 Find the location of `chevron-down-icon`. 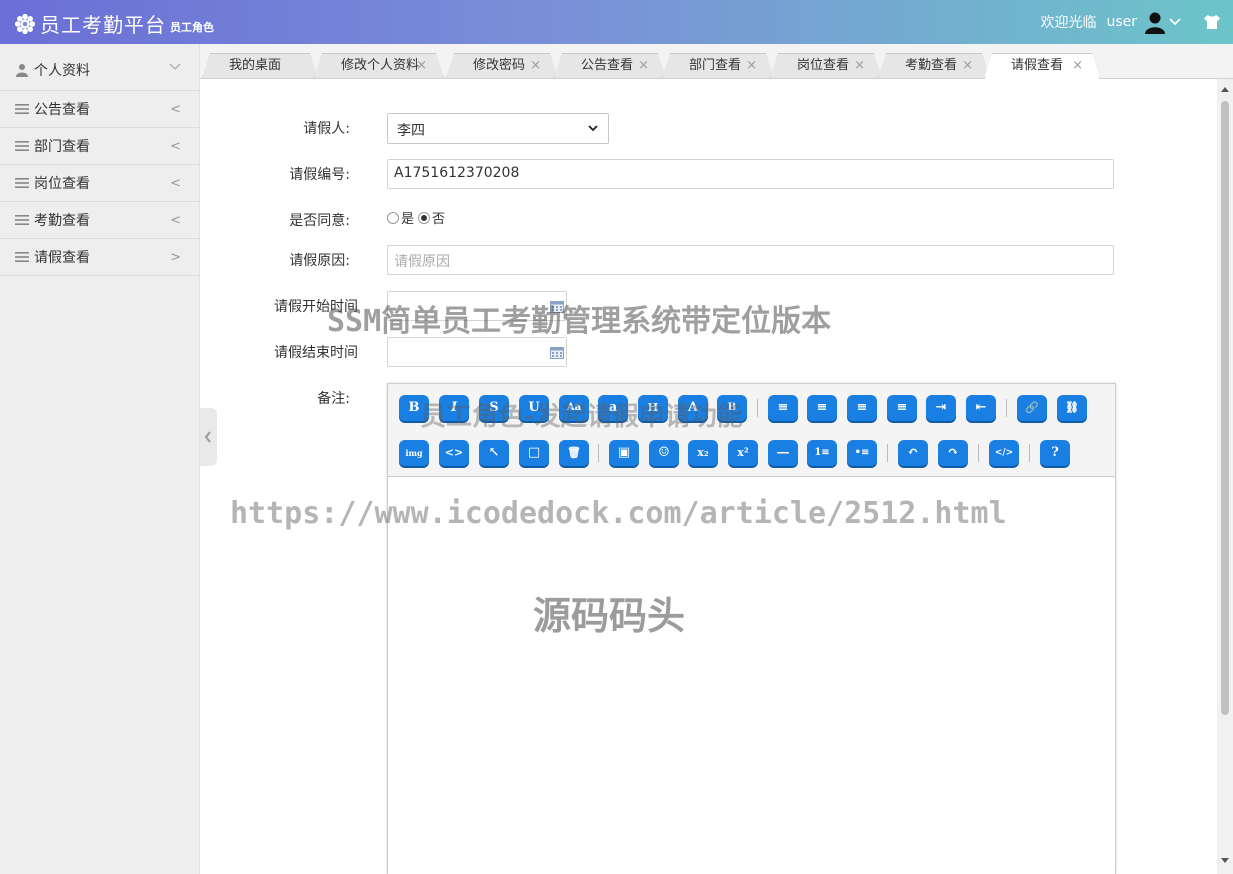

chevron-down-icon is located at coordinates (1175, 22).